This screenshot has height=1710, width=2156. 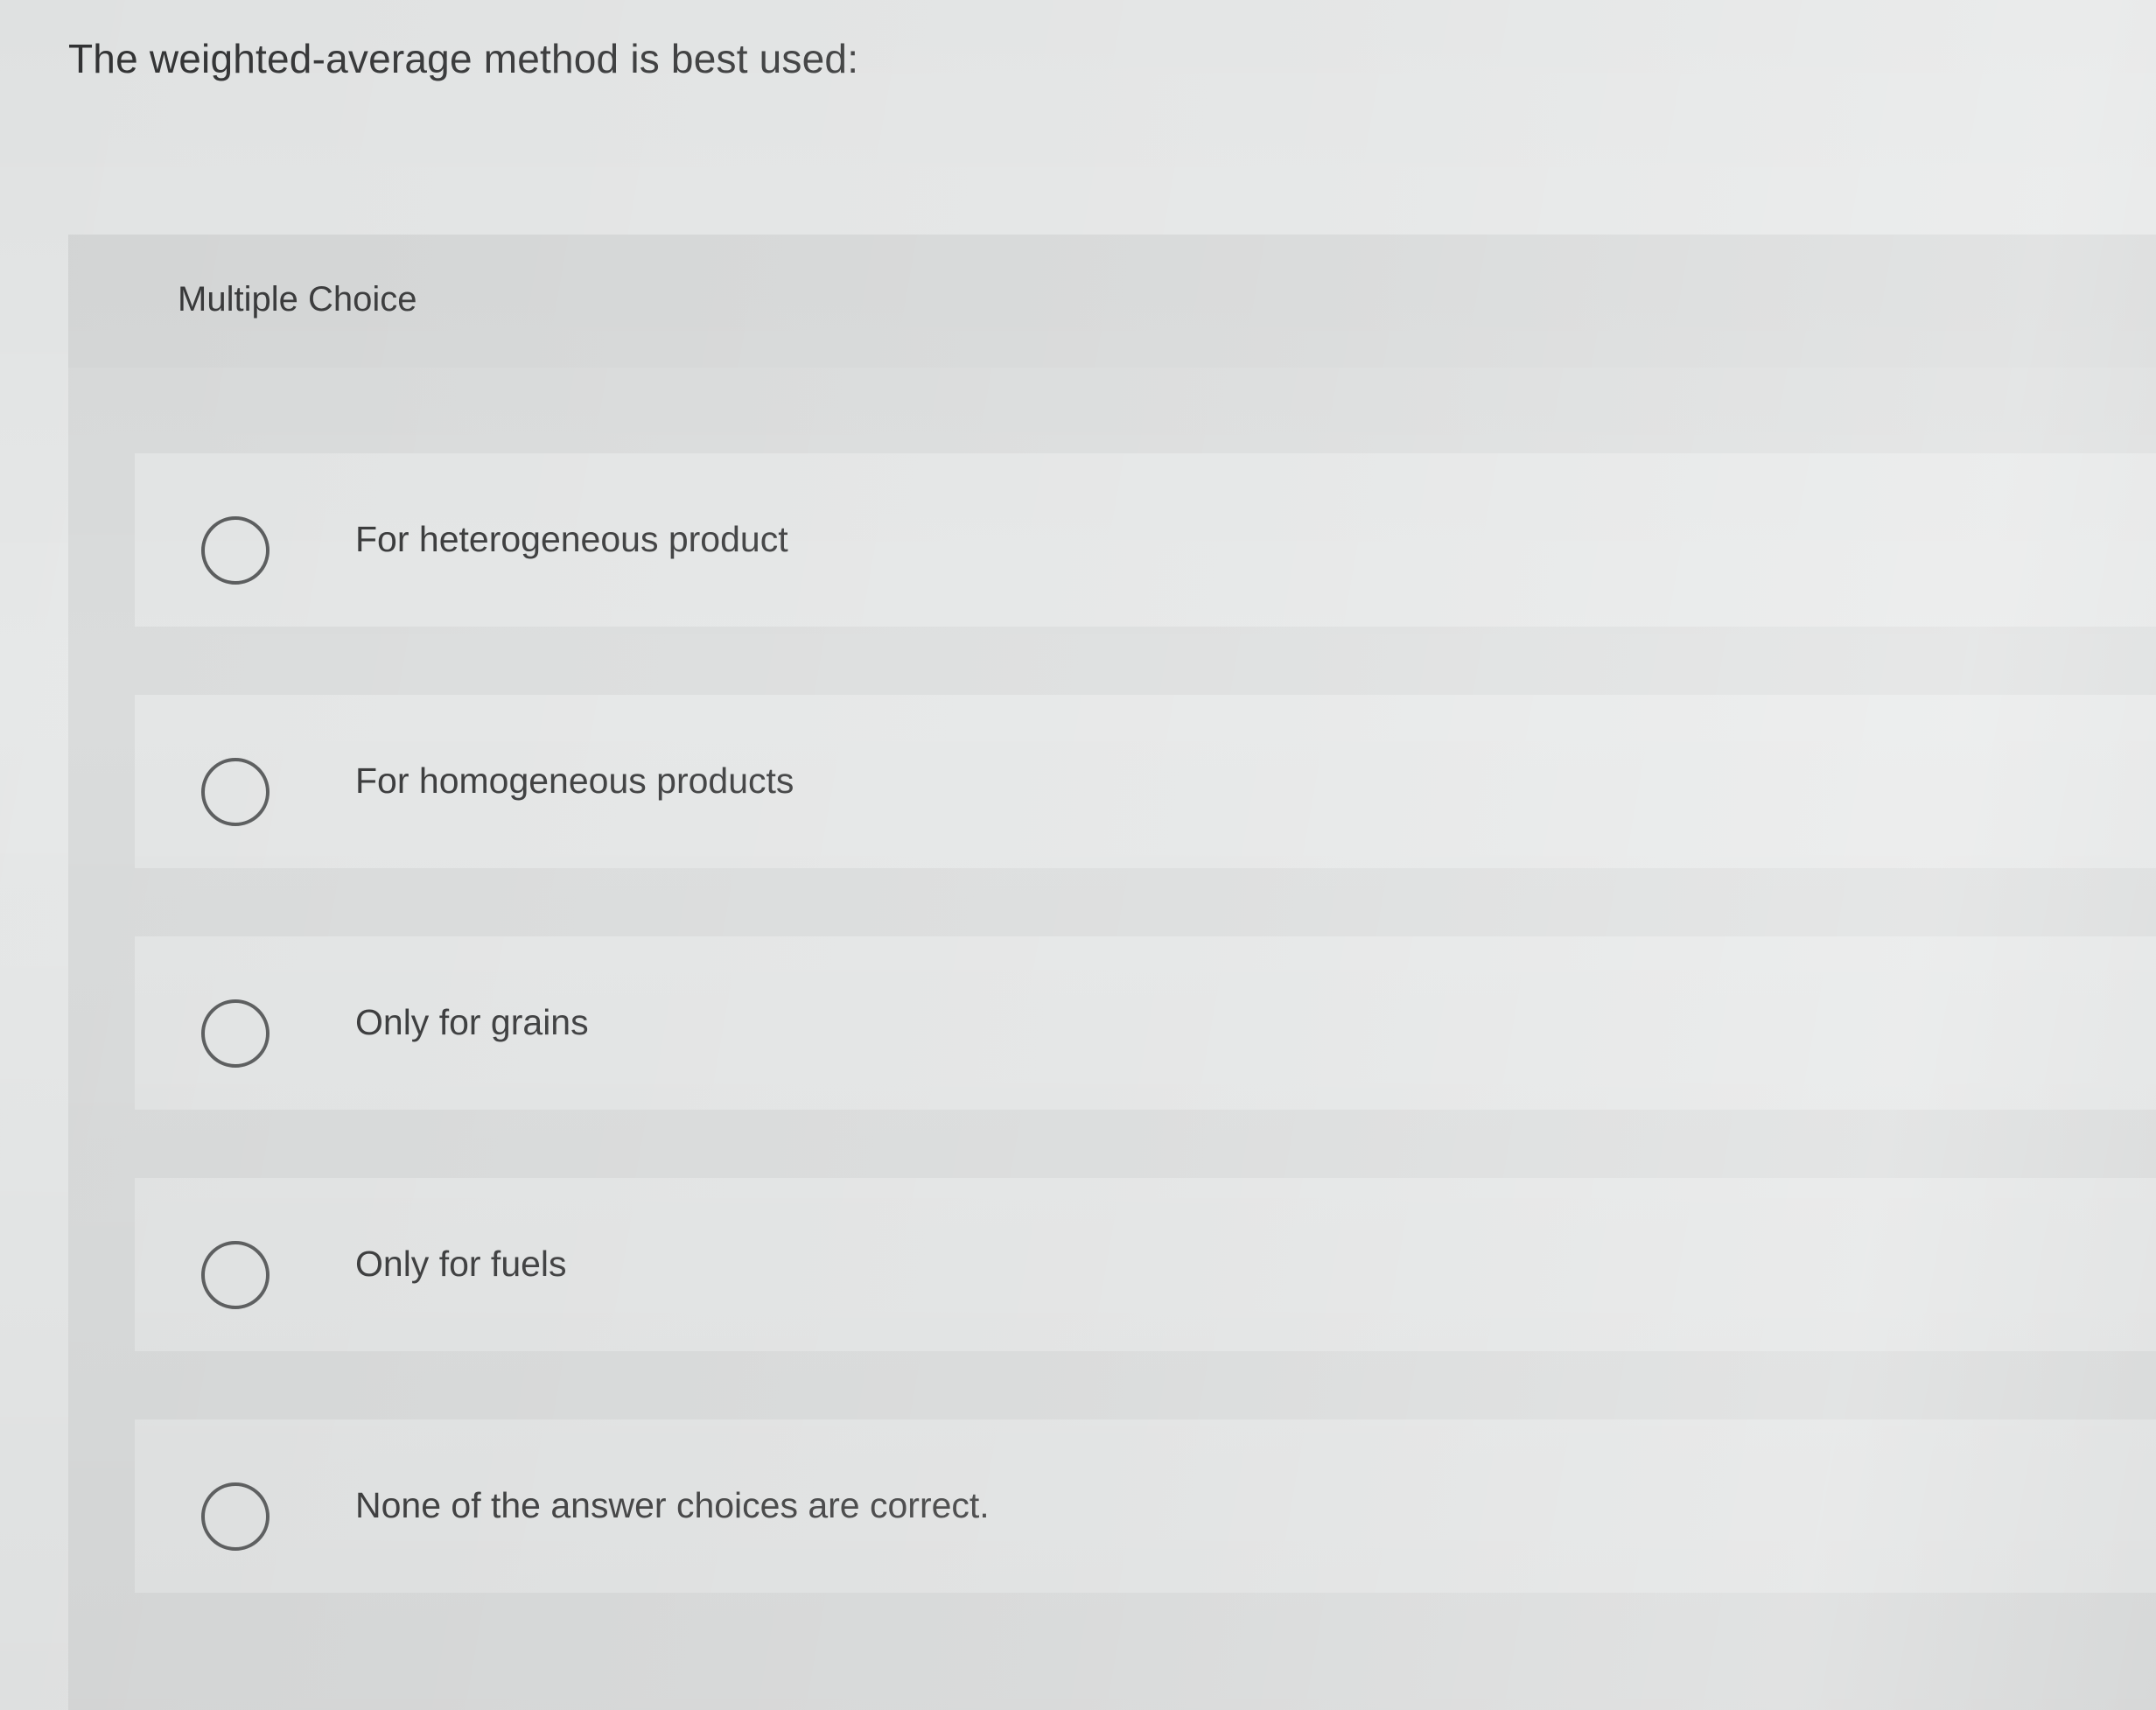 I want to click on choice-label: For heterogeneous product, so click(x=571, y=539).